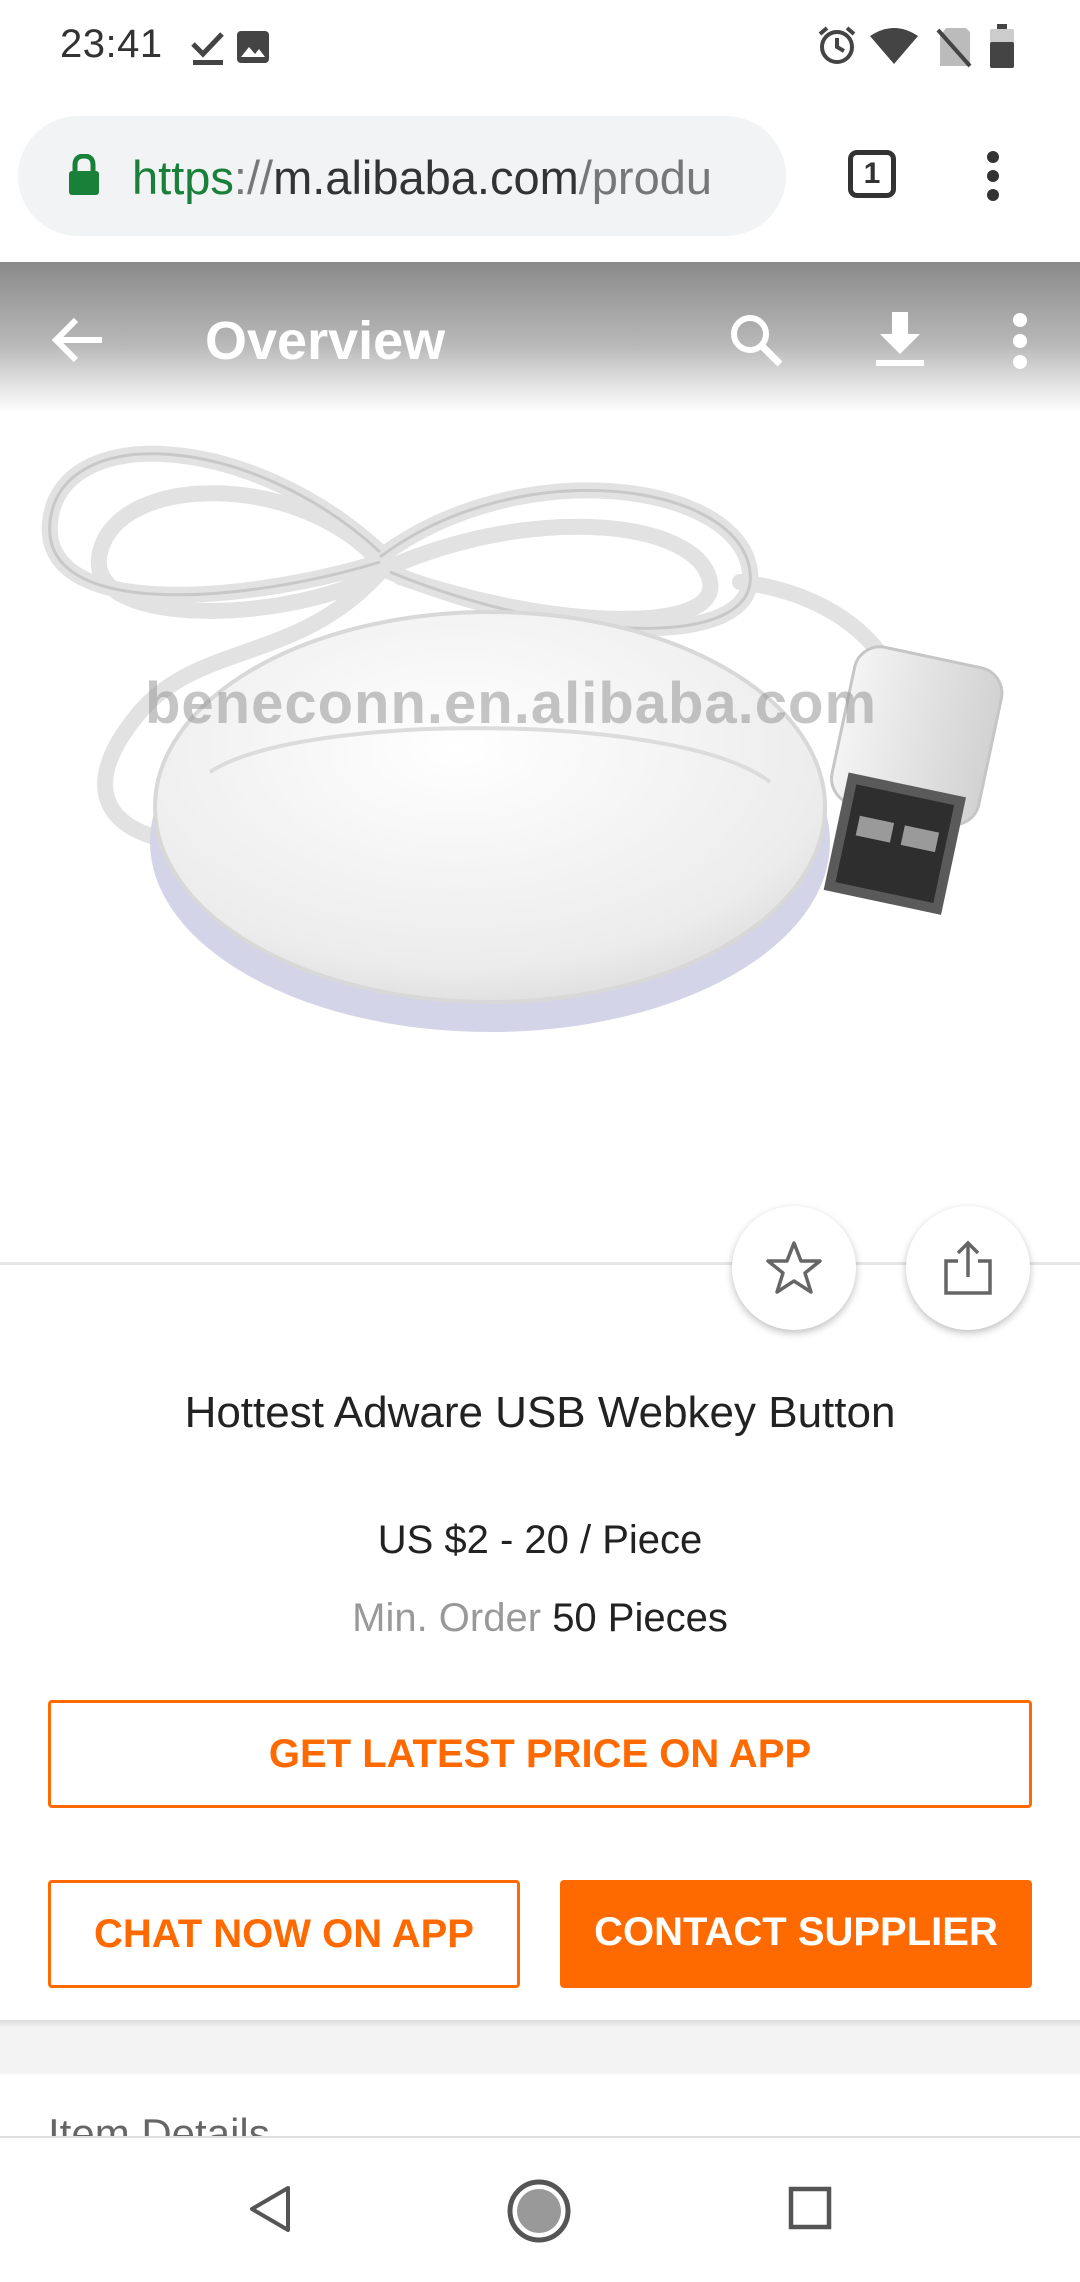 The height and width of the screenshot is (2282, 1080). What do you see at coordinates (426, 177) in the screenshot?
I see `url-host: m.alibaba.com` at bounding box center [426, 177].